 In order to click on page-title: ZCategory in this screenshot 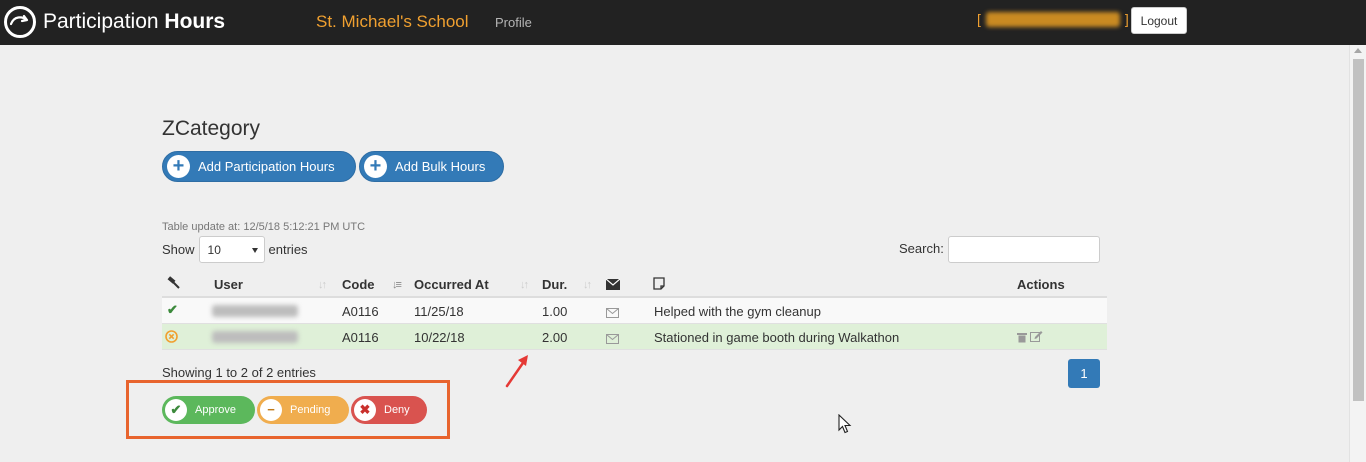, I will do `click(211, 128)`.